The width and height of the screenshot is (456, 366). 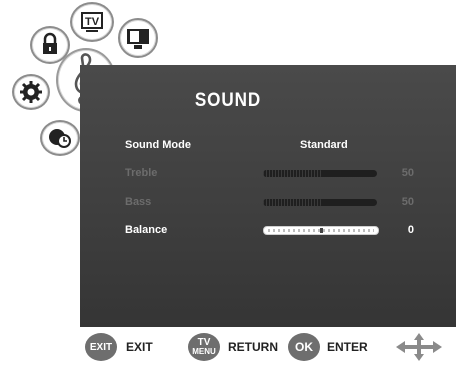 I want to click on balance-label: Balance, so click(x=146, y=230).